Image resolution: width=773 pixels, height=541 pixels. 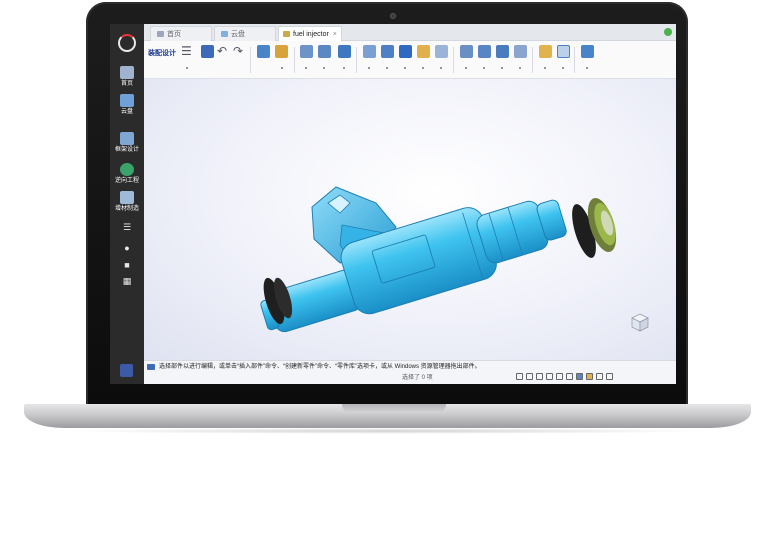 What do you see at coordinates (466, 51) in the screenshot?
I see `view-iso-icon` at bounding box center [466, 51].